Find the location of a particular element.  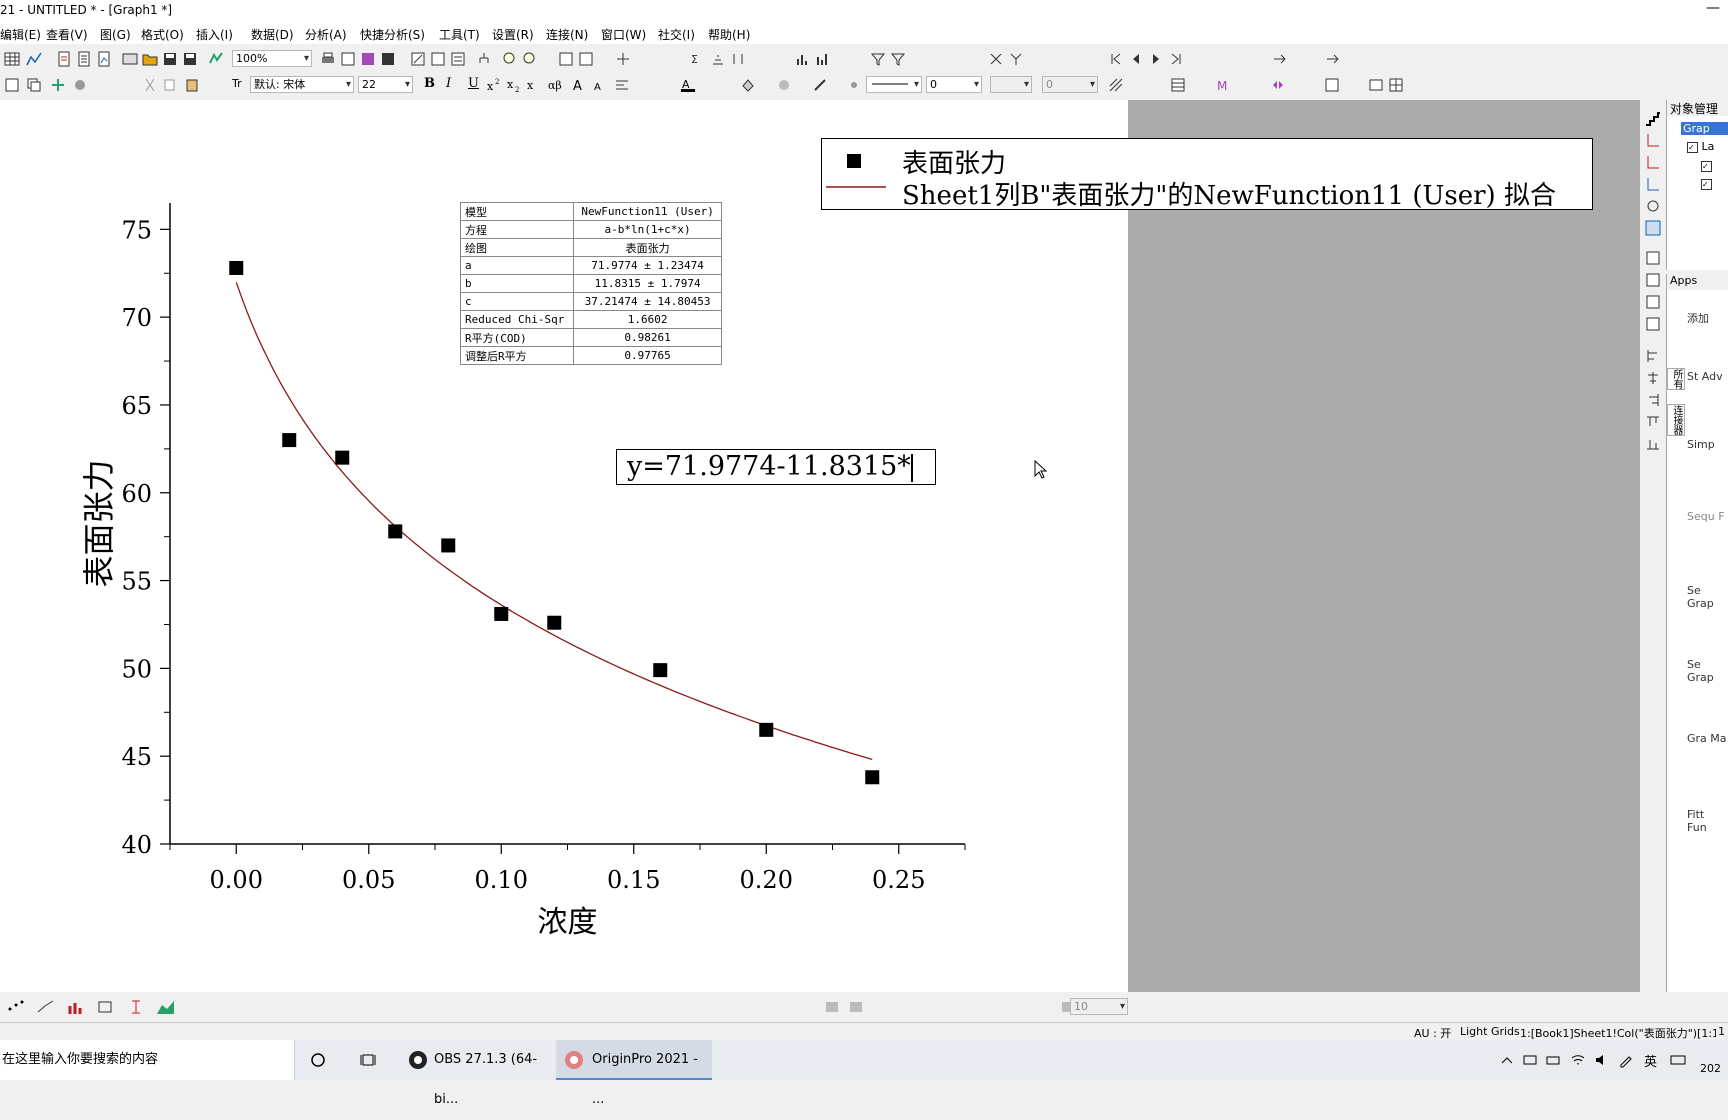

film-icon is located at coordinates (388, 59).